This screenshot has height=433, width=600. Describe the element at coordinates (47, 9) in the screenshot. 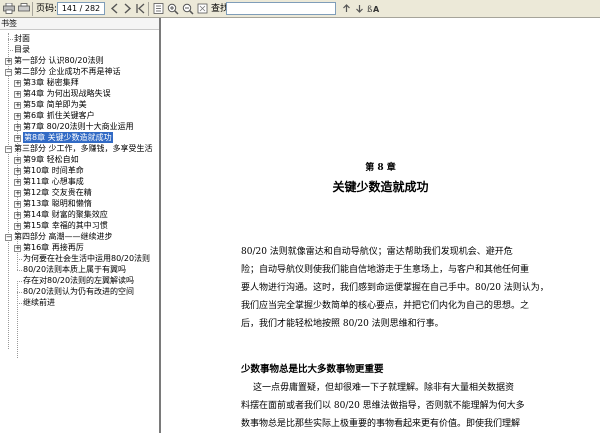

I see `page-label: 页码:` at that location.